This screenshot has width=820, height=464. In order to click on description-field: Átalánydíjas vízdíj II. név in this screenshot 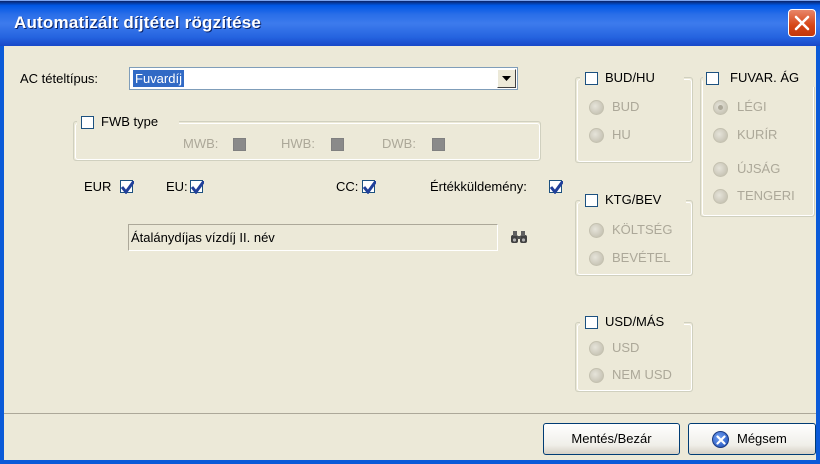, I will do `click(313, 237)`.